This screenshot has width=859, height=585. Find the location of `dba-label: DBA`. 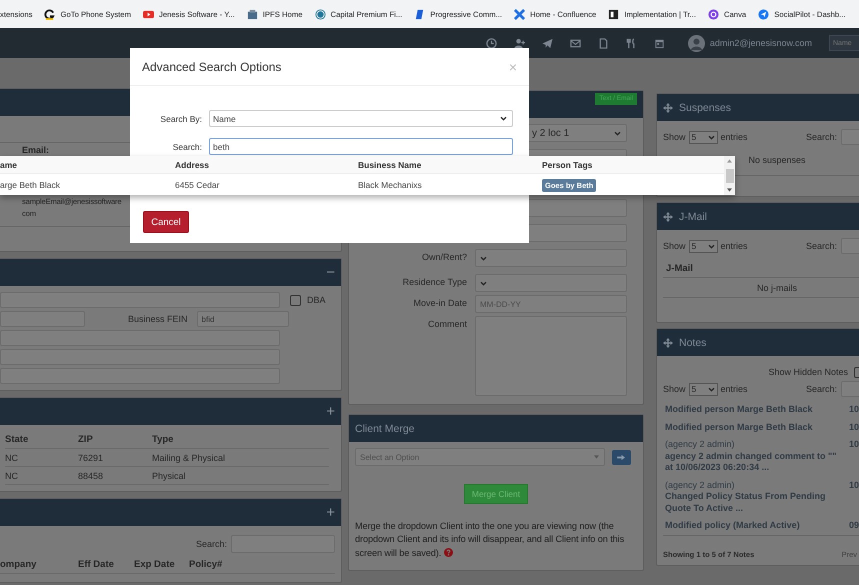

dba-label: DBA is located at coordinates (316, 300).